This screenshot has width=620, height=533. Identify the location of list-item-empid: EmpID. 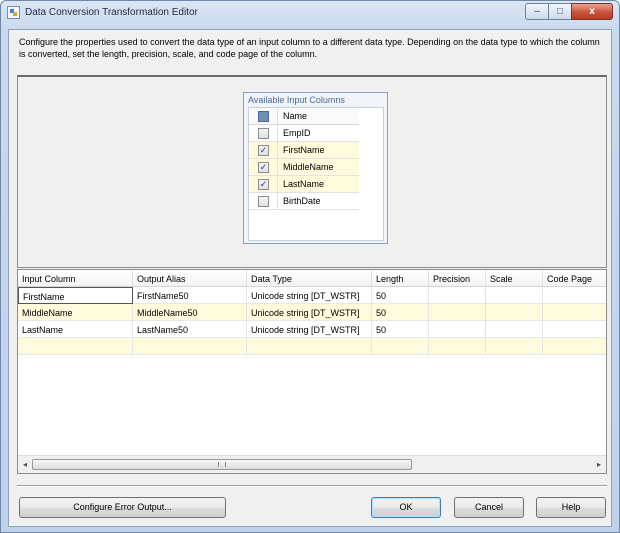
(304, 133).